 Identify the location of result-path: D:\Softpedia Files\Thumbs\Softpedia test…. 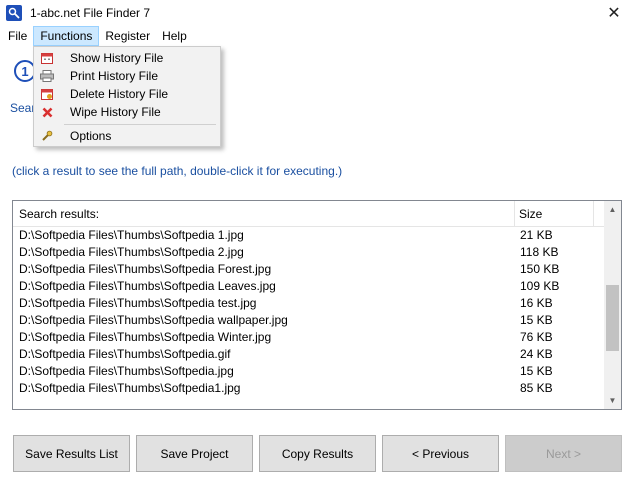
(138, 303).